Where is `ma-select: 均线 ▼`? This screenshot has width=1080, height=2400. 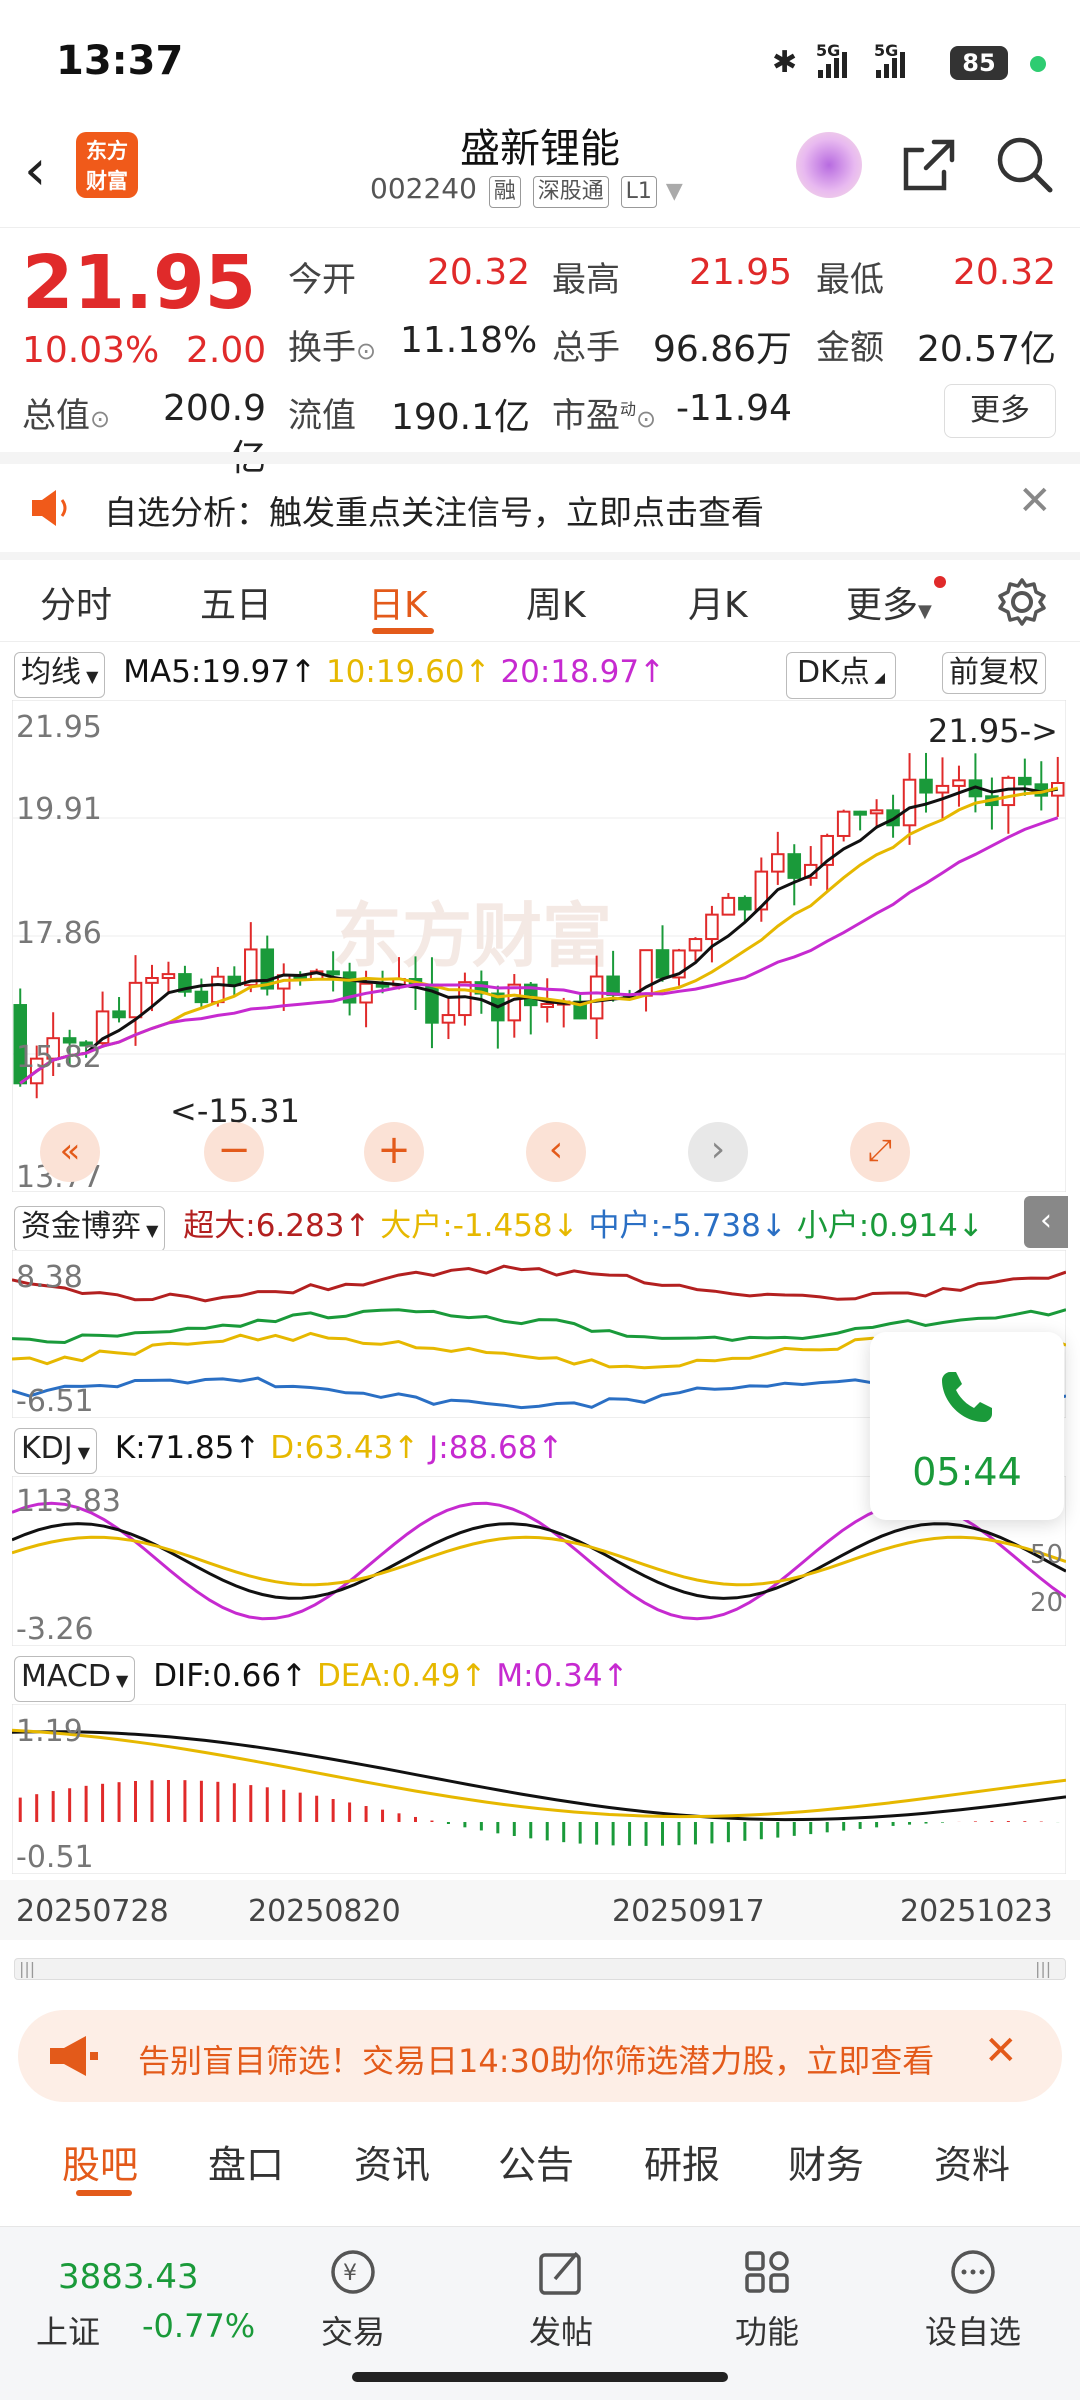
ma-select: 均线 ▼ is located at coordinates (60, 675).